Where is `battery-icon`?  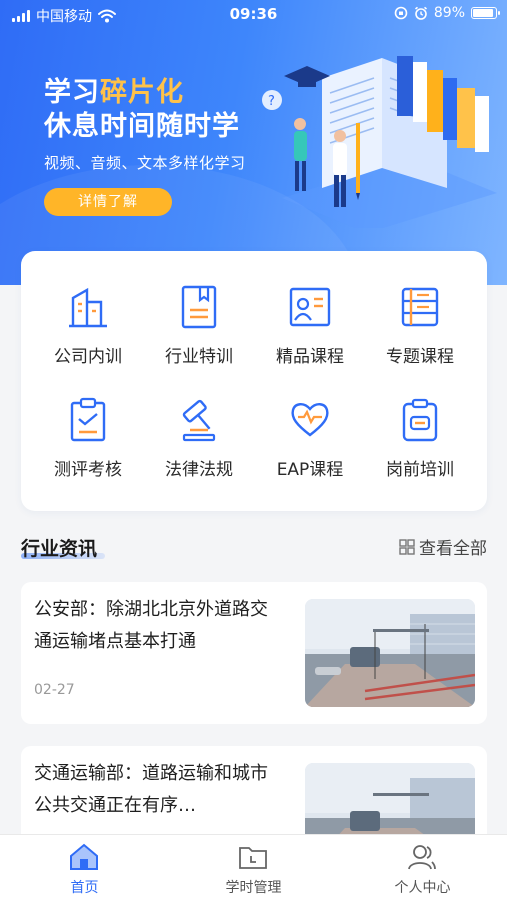
battery-icon is located at coordinates (485, 13).